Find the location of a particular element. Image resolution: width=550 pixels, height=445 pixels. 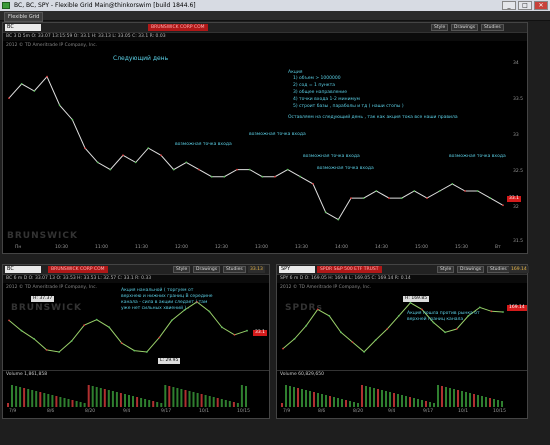

flexible-grid-menu: Flexible Grid is located at coordinates (24, 17).